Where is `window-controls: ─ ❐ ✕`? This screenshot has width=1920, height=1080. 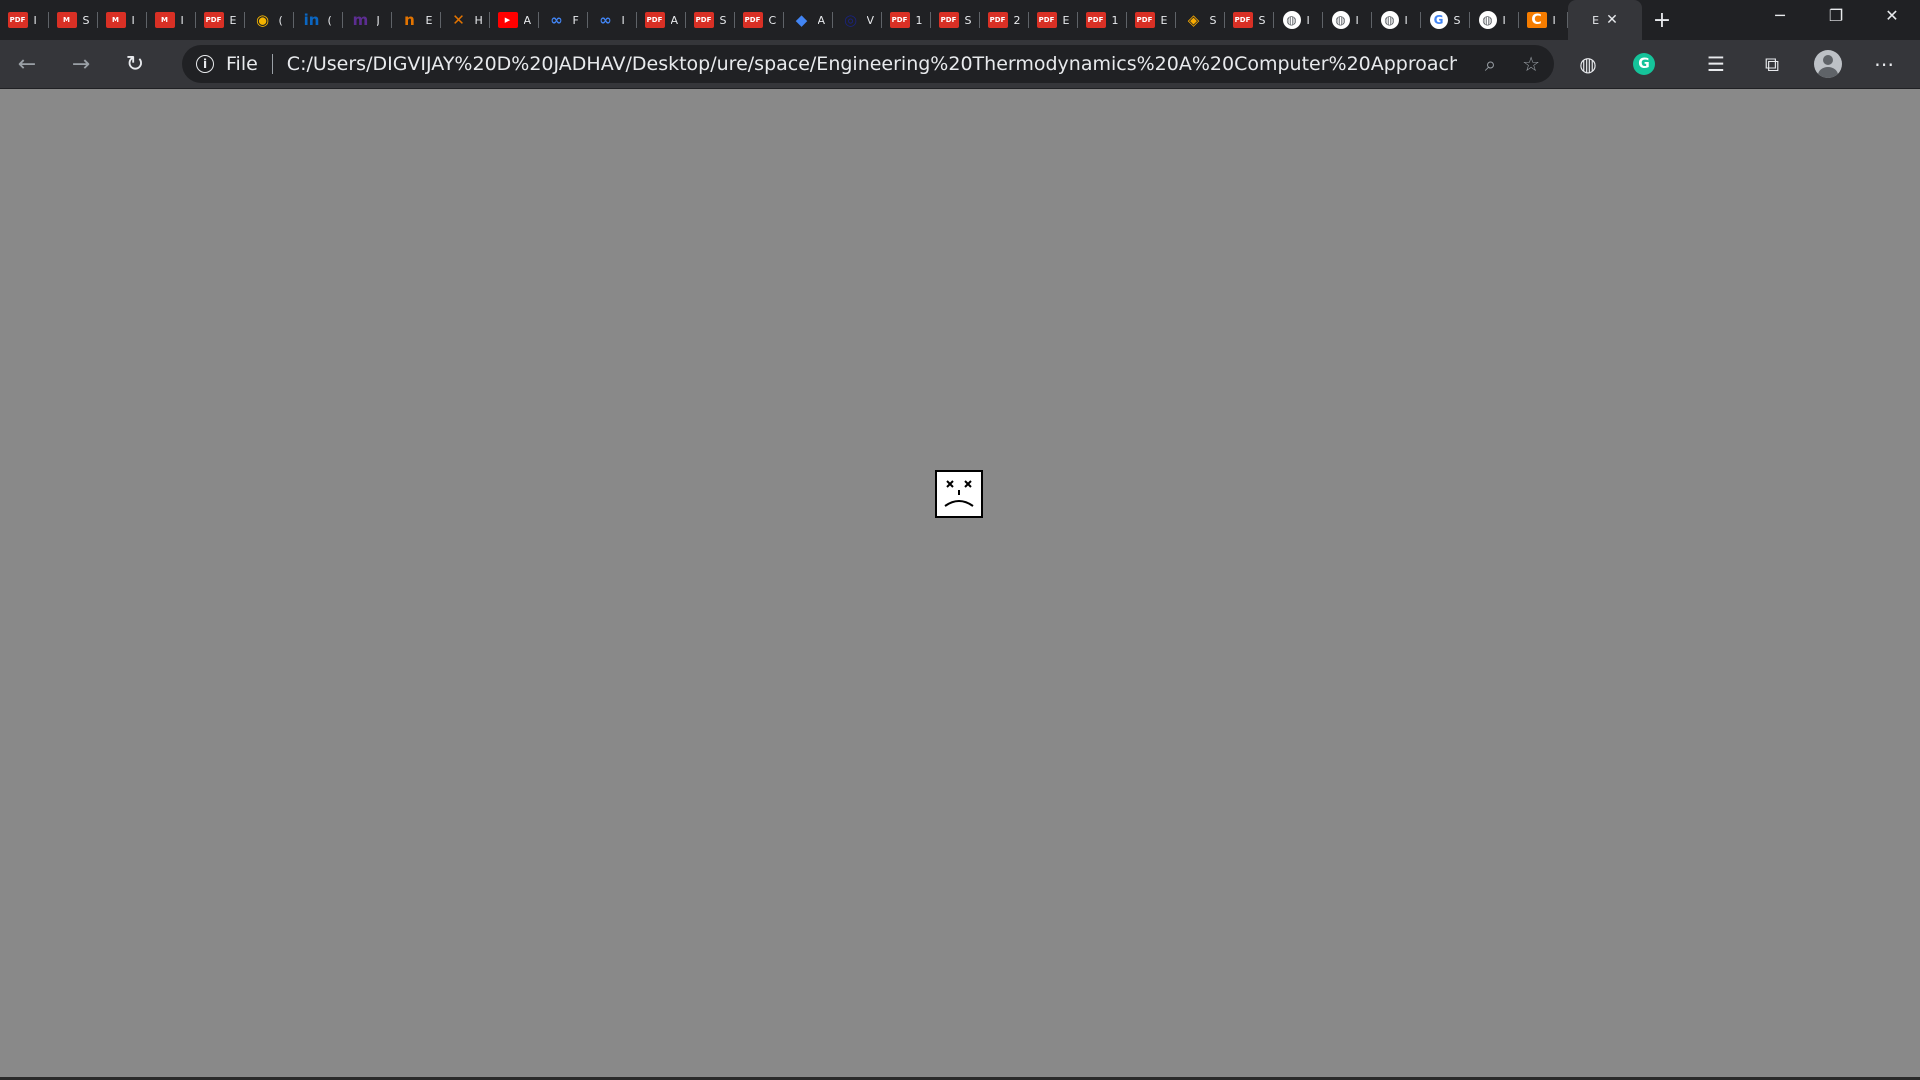 window-controls: ─ ❐ ✕ is located at coordinates (1836, 20).